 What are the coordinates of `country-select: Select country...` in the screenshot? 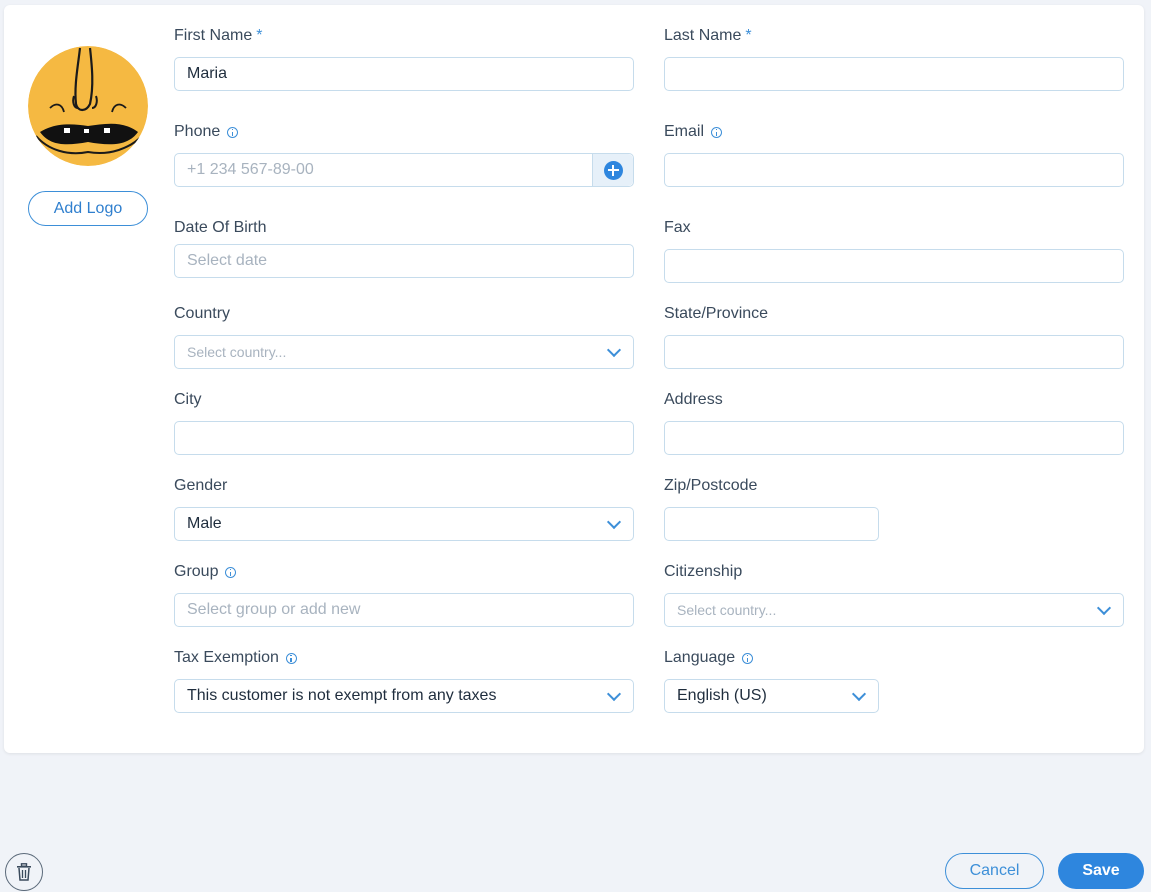 It's located at (404, 352).